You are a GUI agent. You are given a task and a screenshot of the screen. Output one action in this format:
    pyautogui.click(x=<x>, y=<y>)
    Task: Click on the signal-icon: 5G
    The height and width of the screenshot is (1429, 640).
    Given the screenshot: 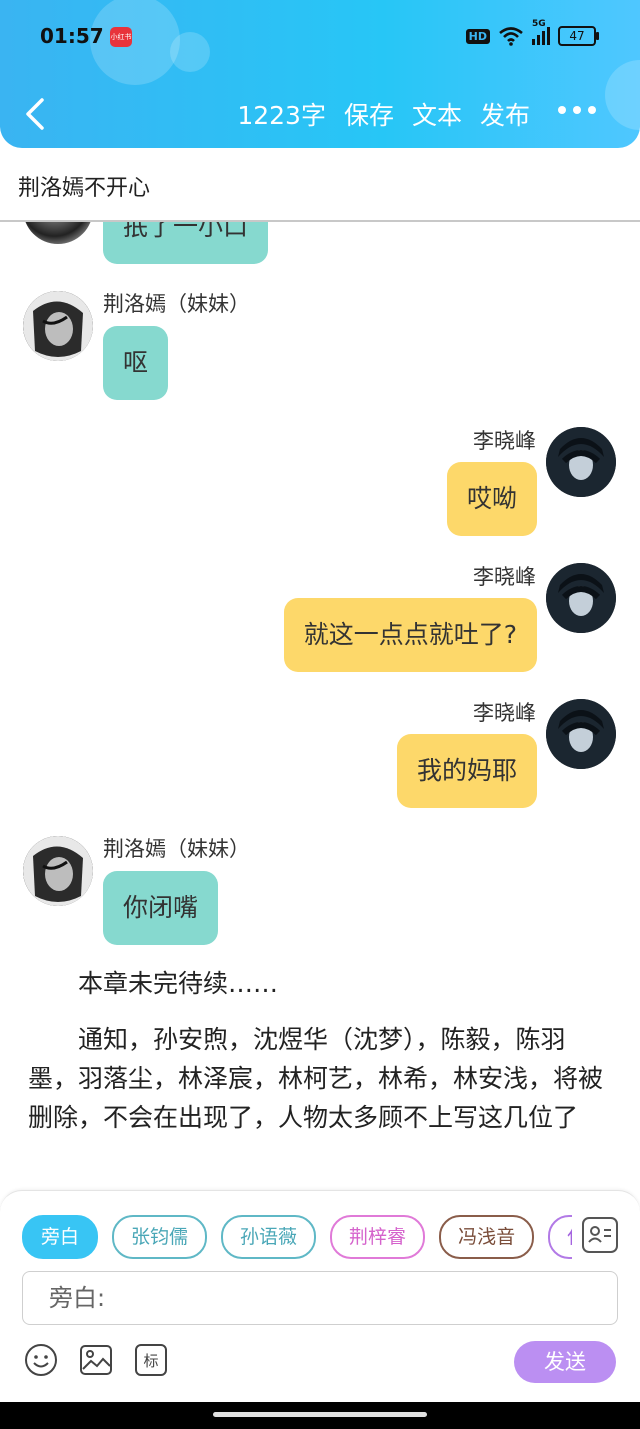 What is the action you would take?
    pyautogui.click(x=541, y=32)
    